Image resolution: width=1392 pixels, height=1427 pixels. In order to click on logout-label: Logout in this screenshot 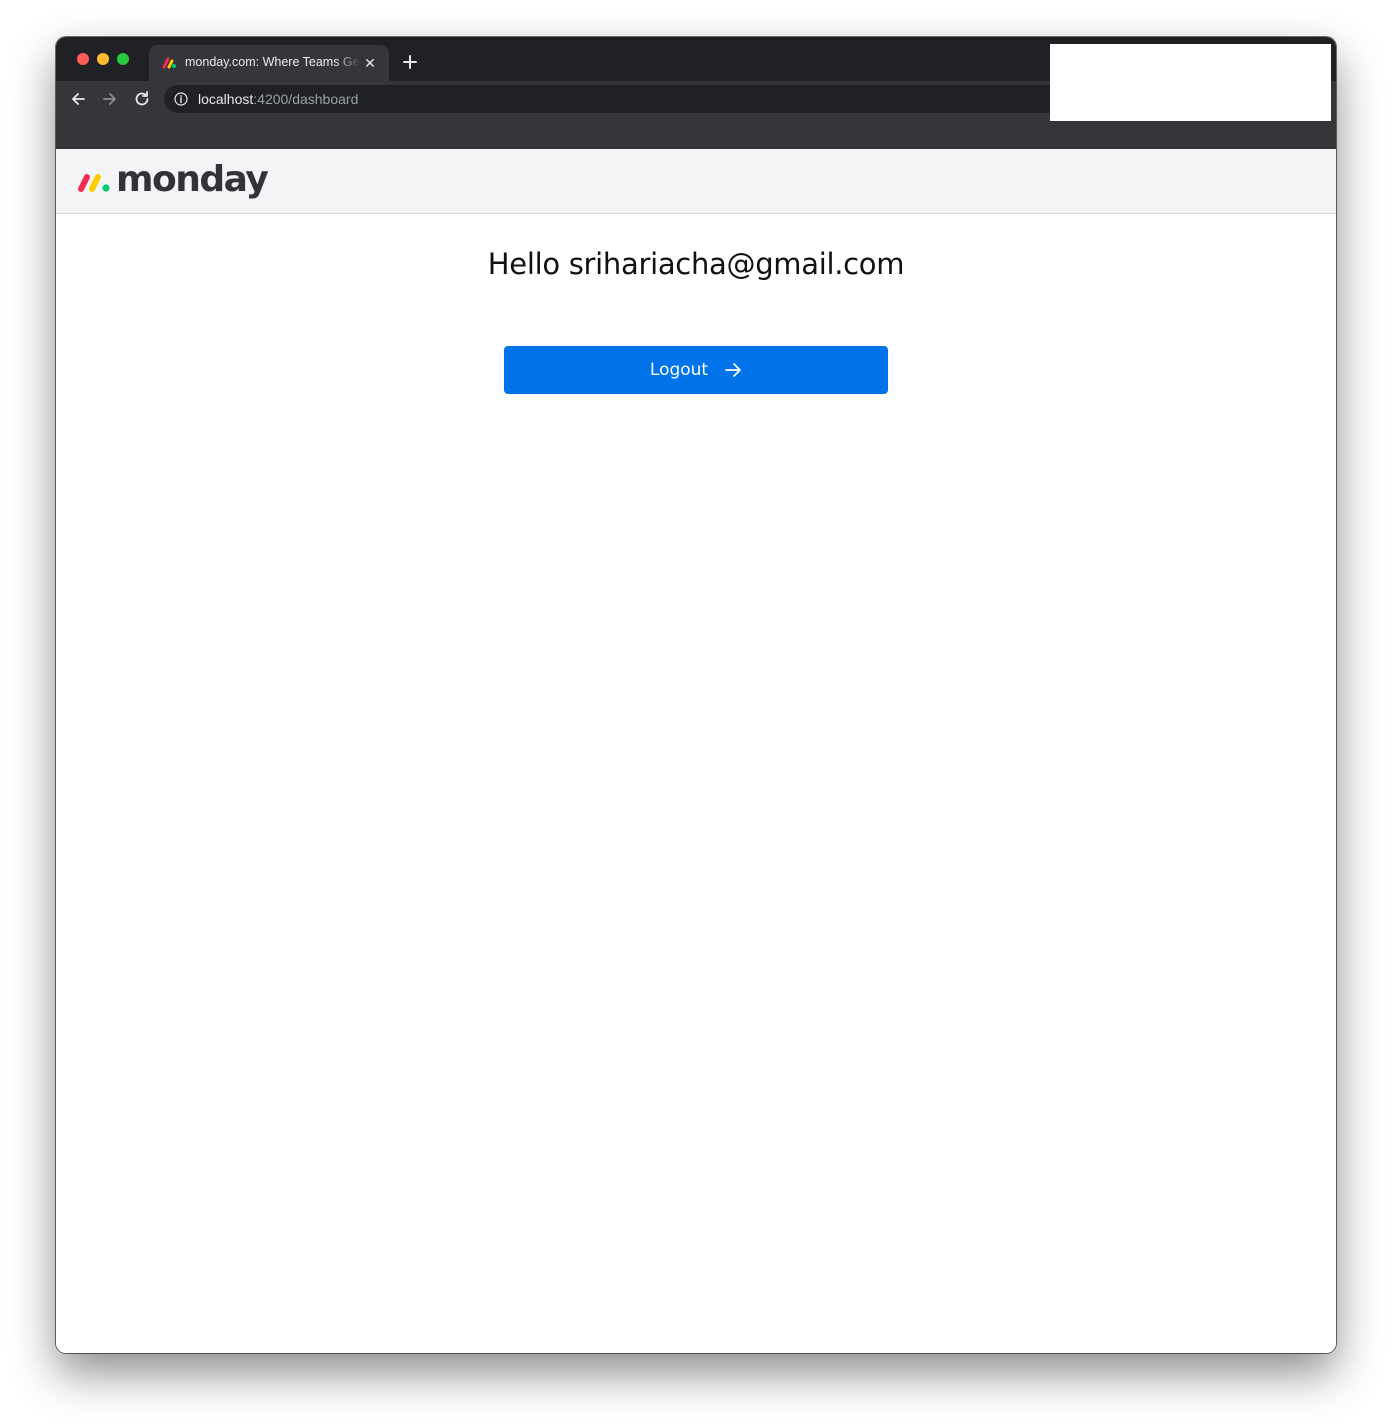, I will do `click(679, 370)`.